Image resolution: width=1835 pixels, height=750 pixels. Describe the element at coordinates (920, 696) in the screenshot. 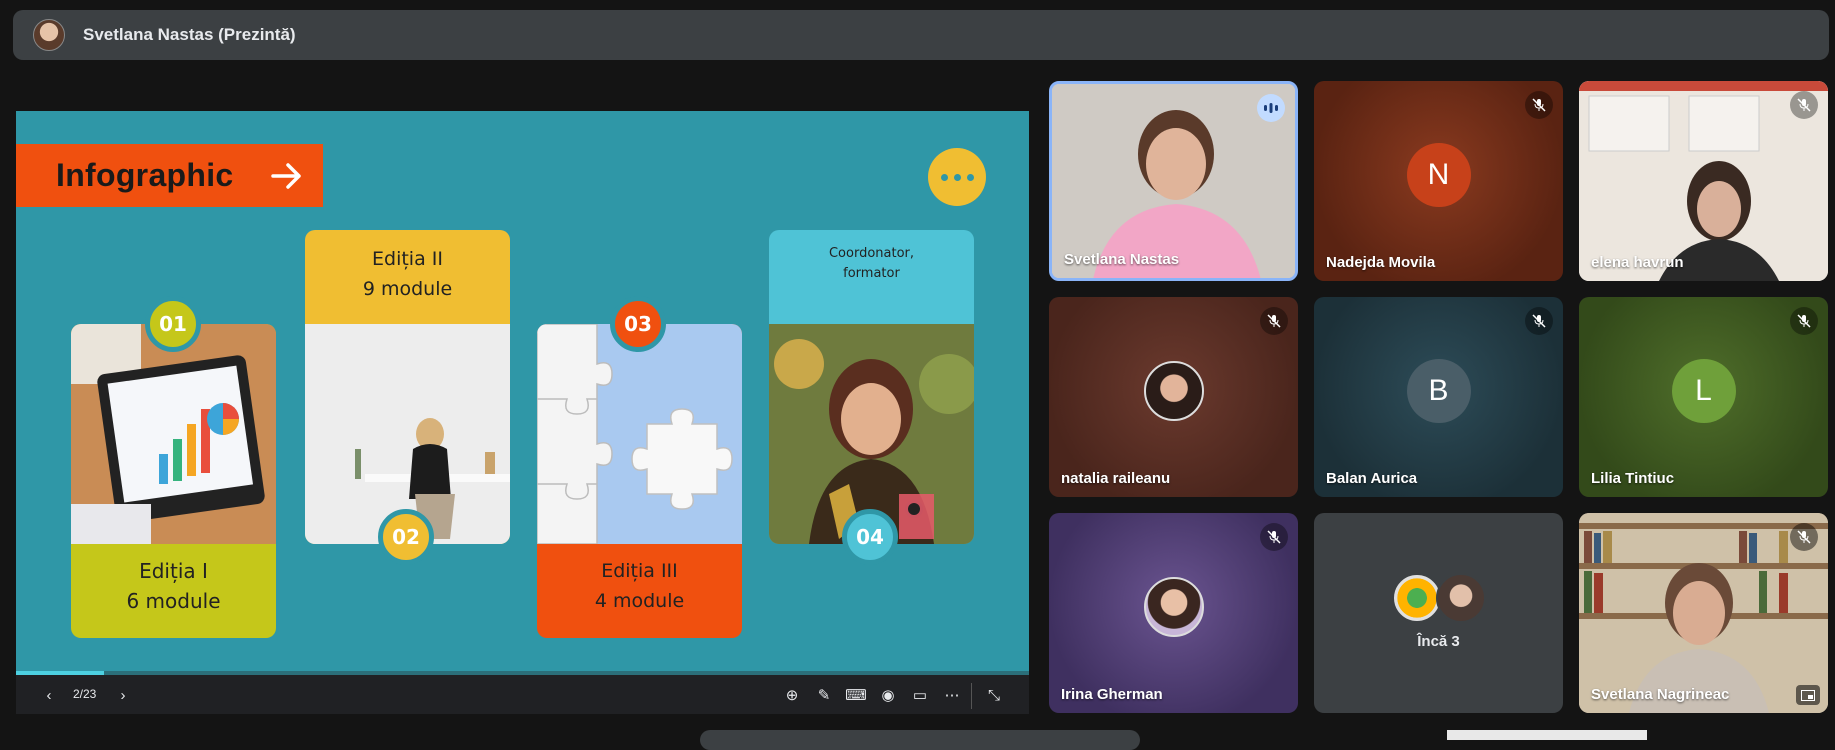

I see `captions-icon: ▭` at that location.